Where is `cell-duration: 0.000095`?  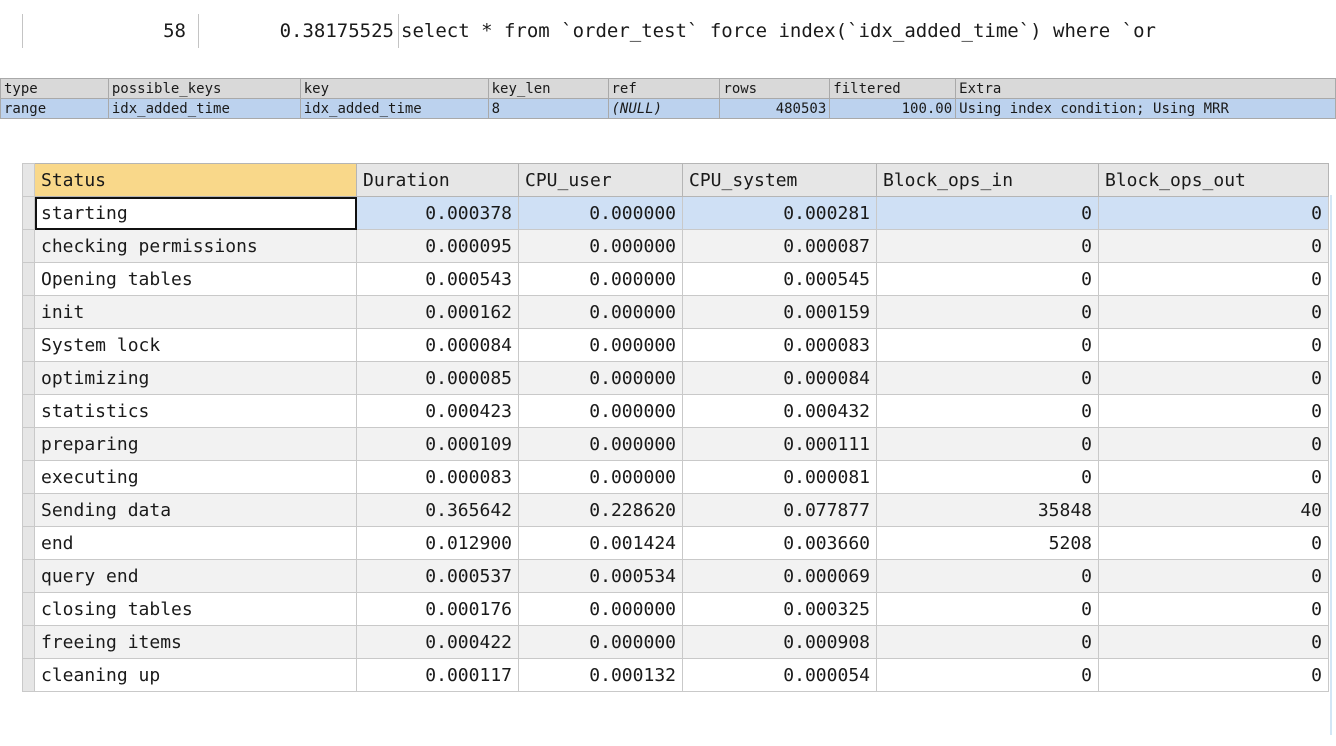 cell-duration: 0.000095 is located at coordinates (437, 246).